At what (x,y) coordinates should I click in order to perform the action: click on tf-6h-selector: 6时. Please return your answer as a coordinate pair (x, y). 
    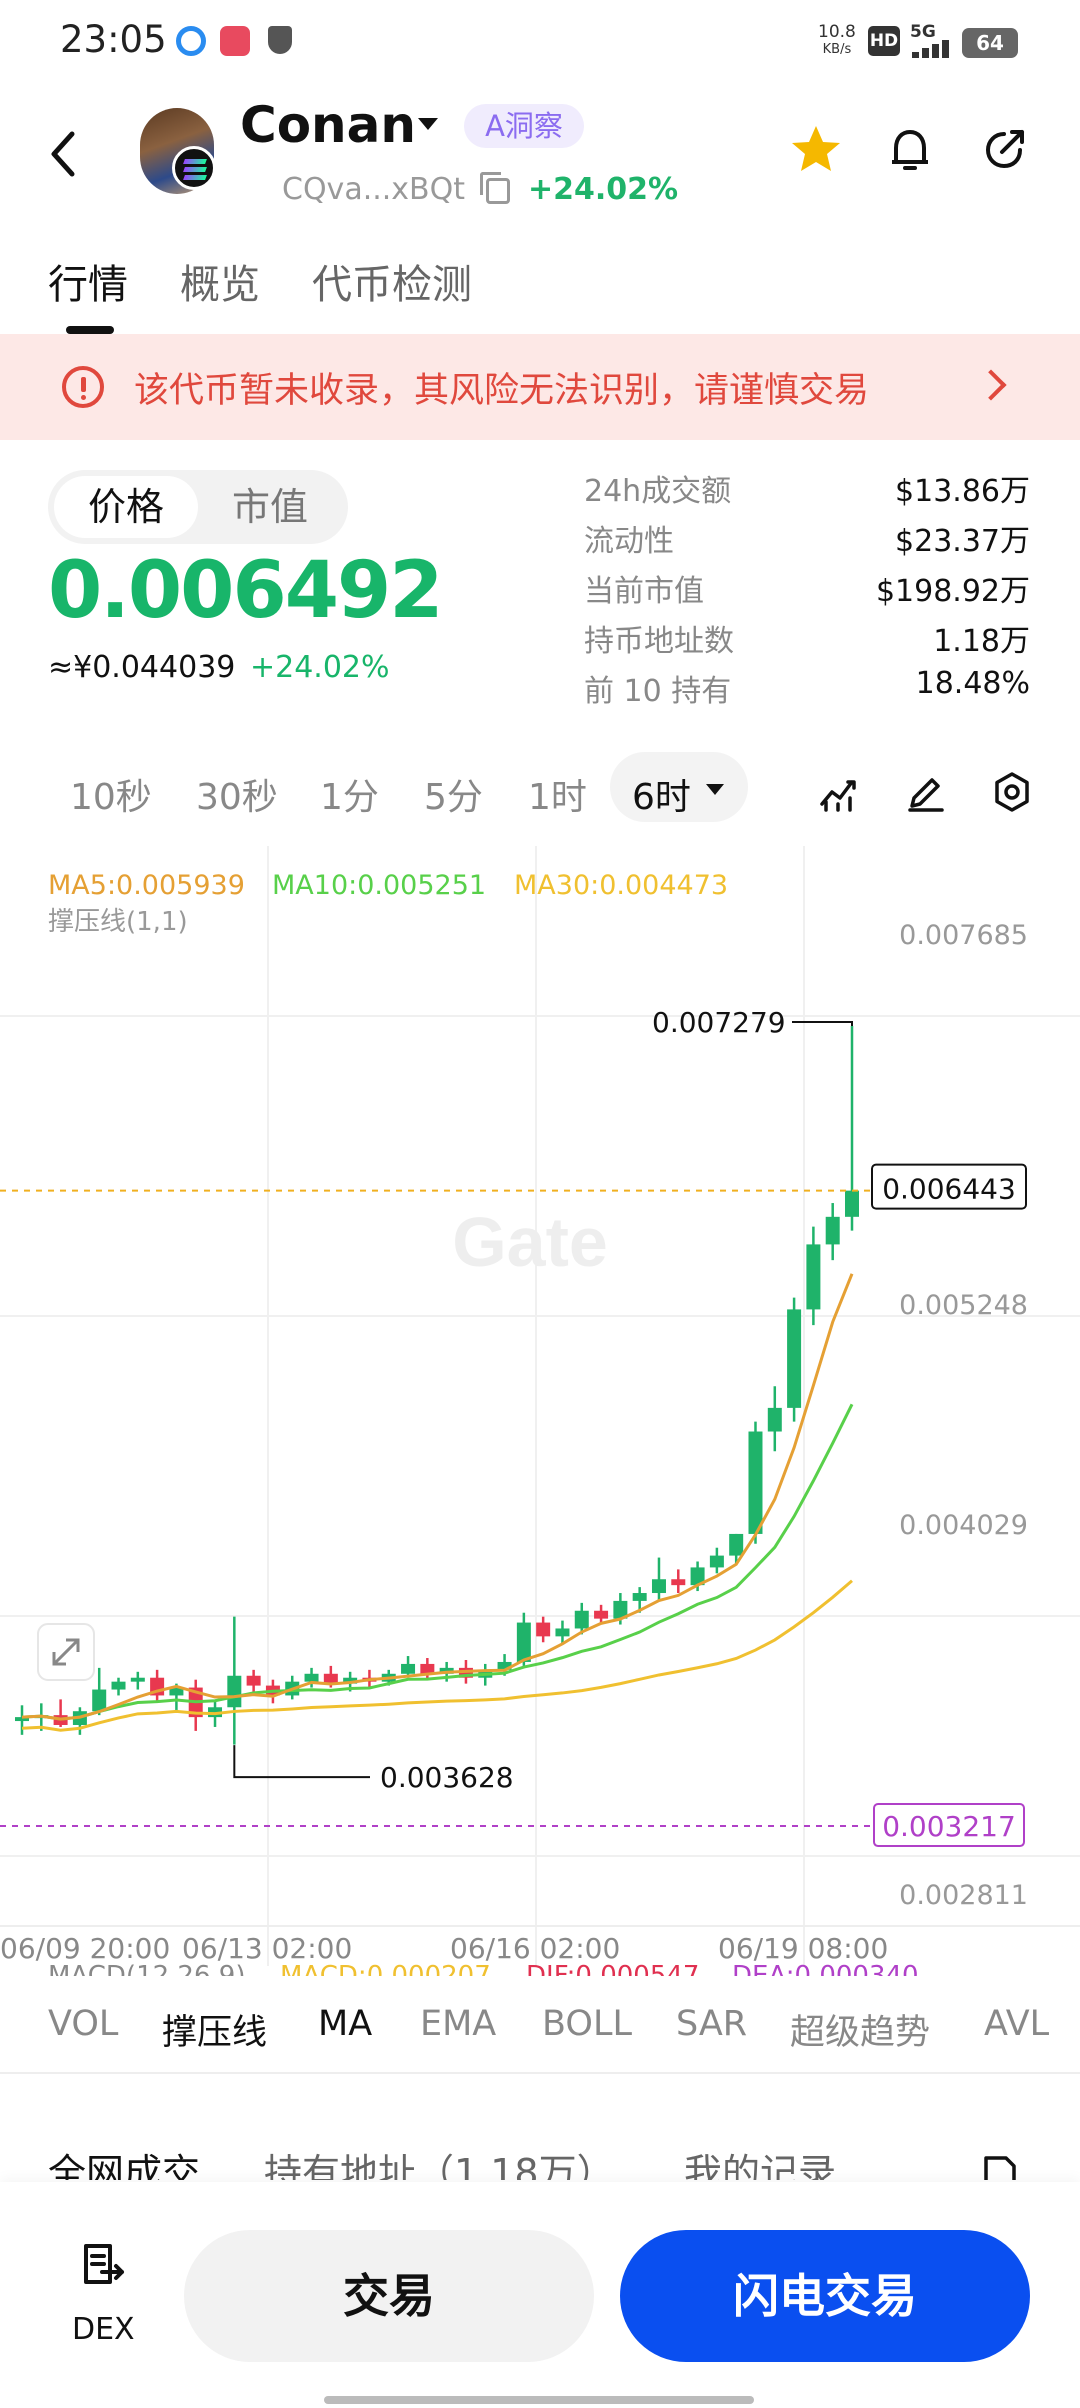
    Looking at the image, I should click on (679, 787).